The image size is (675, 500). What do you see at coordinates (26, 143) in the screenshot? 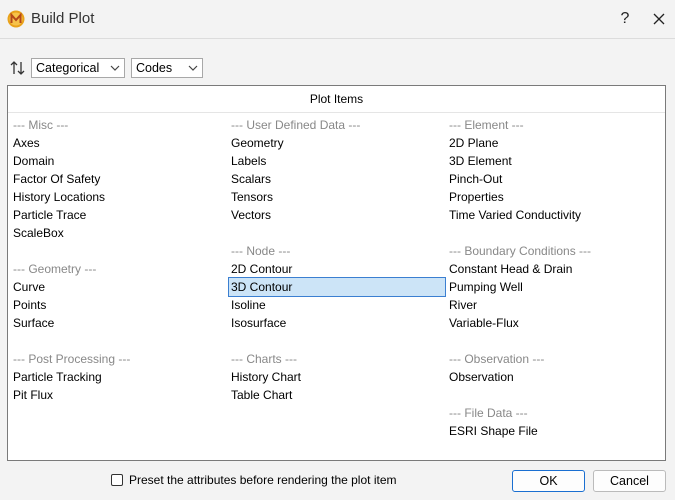
I see `plot-item: Axes` at bounding box center [26, 143].